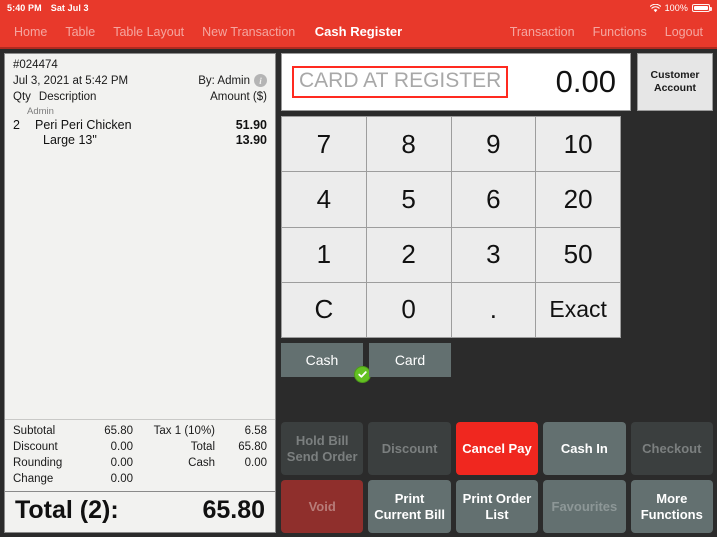 Image resolution: width=717 pixels, height=537 pixels. I want to click on key-4: 4, so click(324, 199).